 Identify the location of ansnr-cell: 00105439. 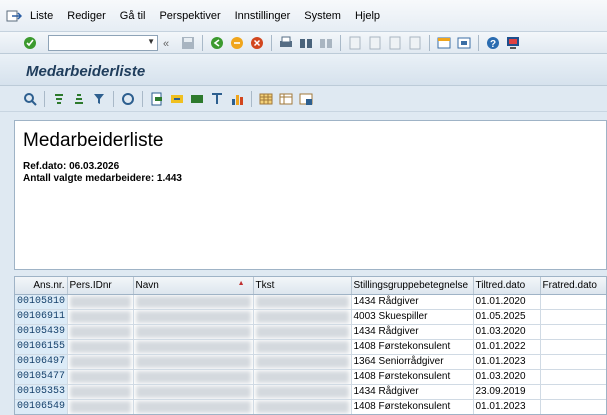
(41, 332).